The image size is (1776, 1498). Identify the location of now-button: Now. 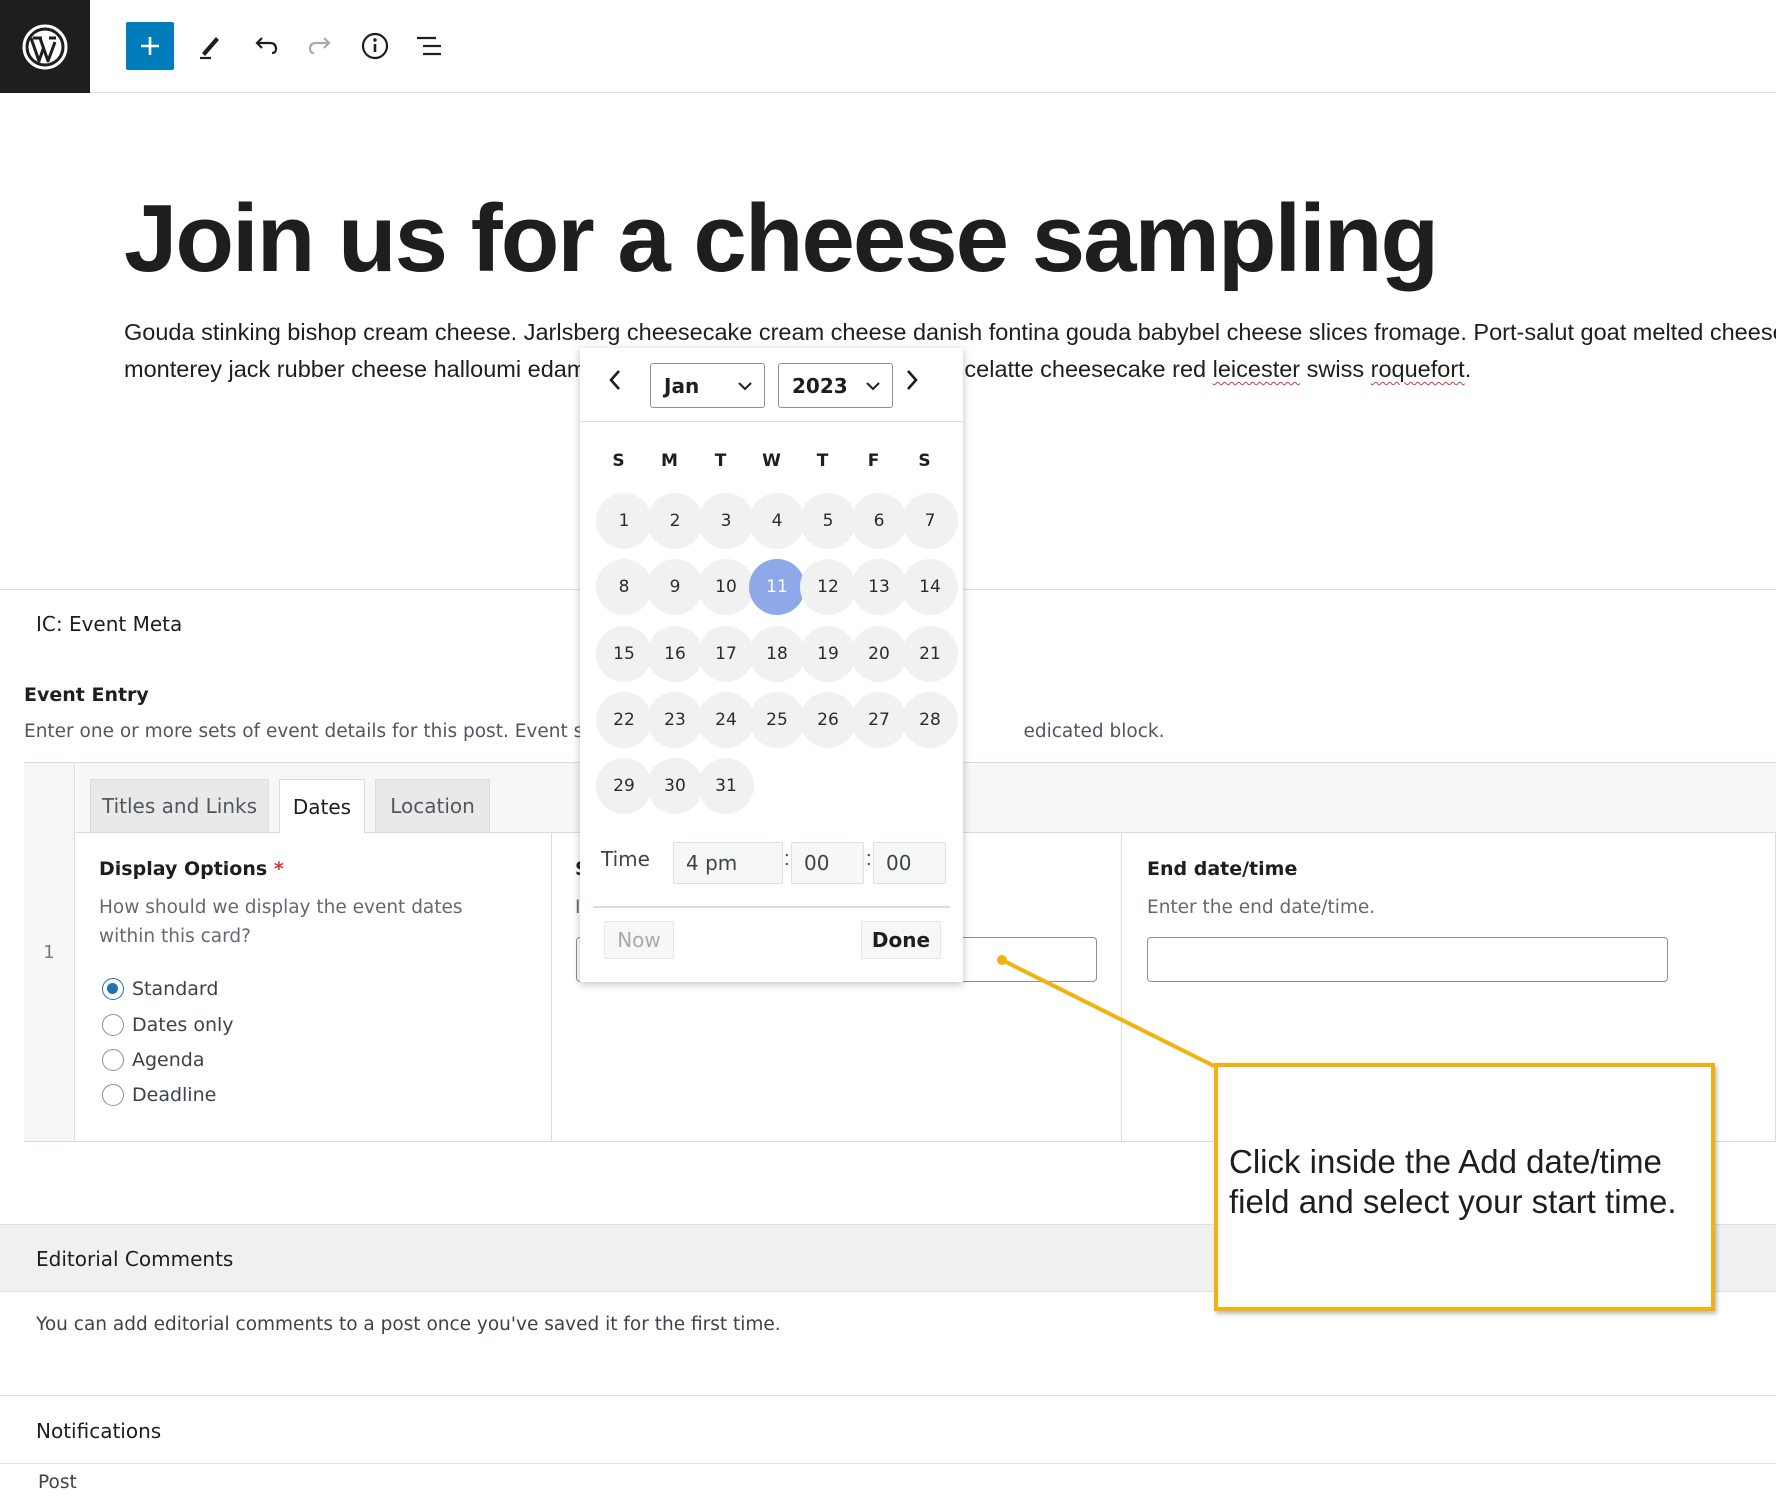
(639, 940).